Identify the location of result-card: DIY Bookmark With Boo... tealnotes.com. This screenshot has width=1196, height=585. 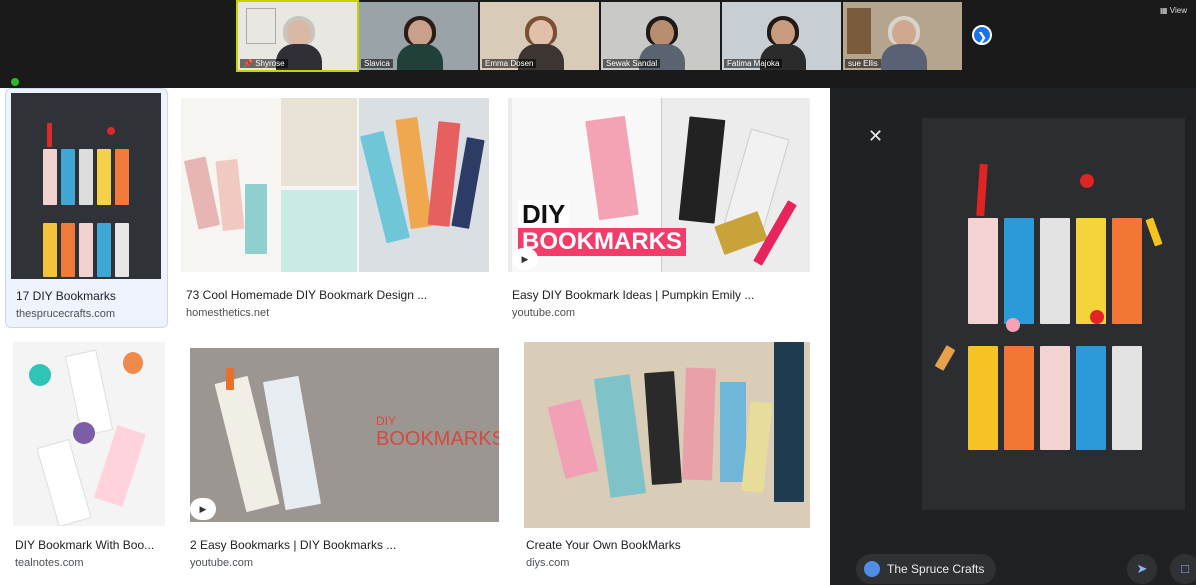
(86, 458).